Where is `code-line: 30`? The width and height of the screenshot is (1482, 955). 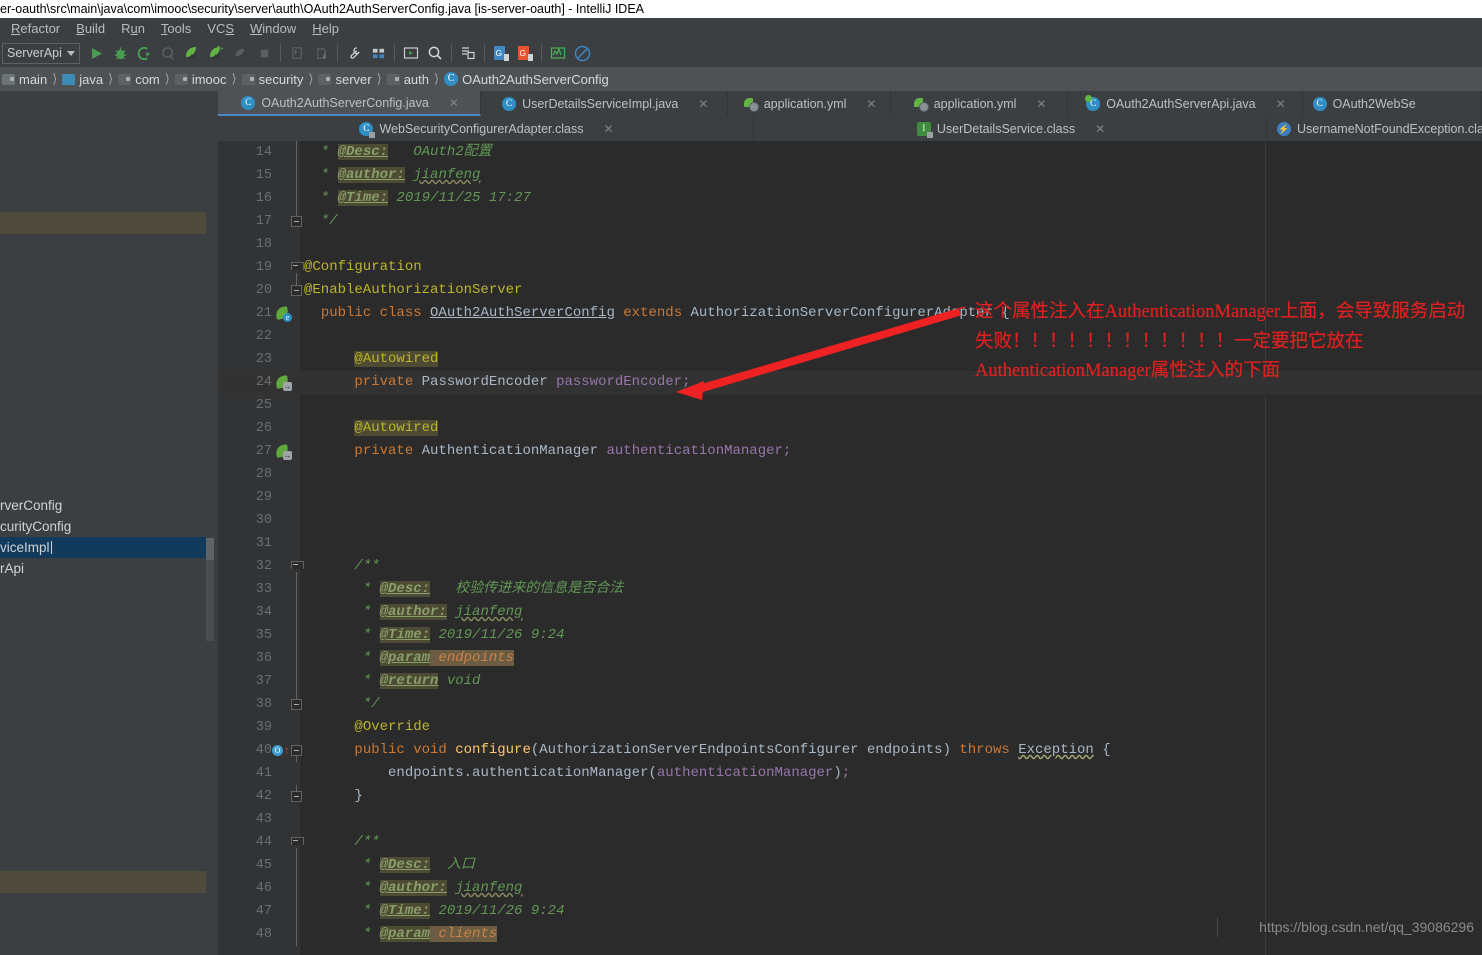
code-line: 30 is located at coordinates (850, 520).